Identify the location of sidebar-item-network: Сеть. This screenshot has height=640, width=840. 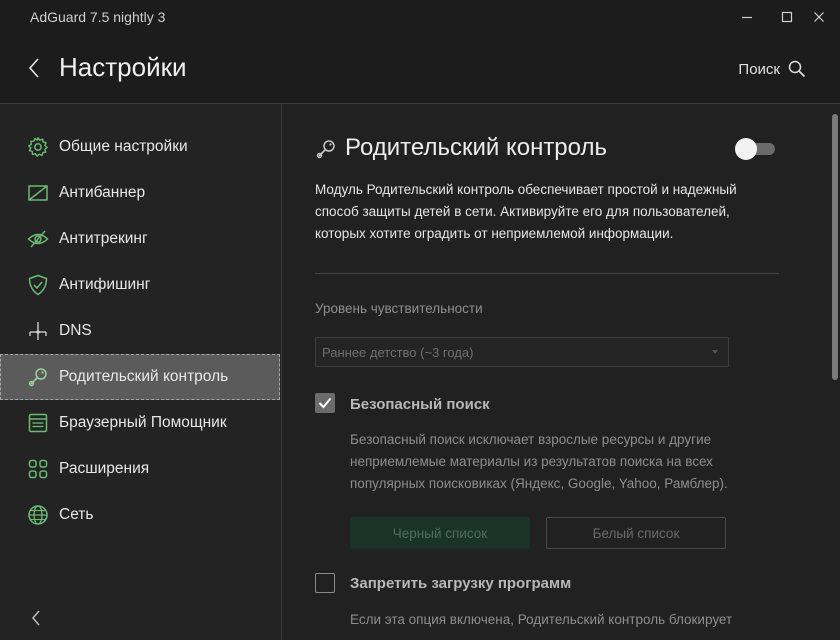
(140, 515).